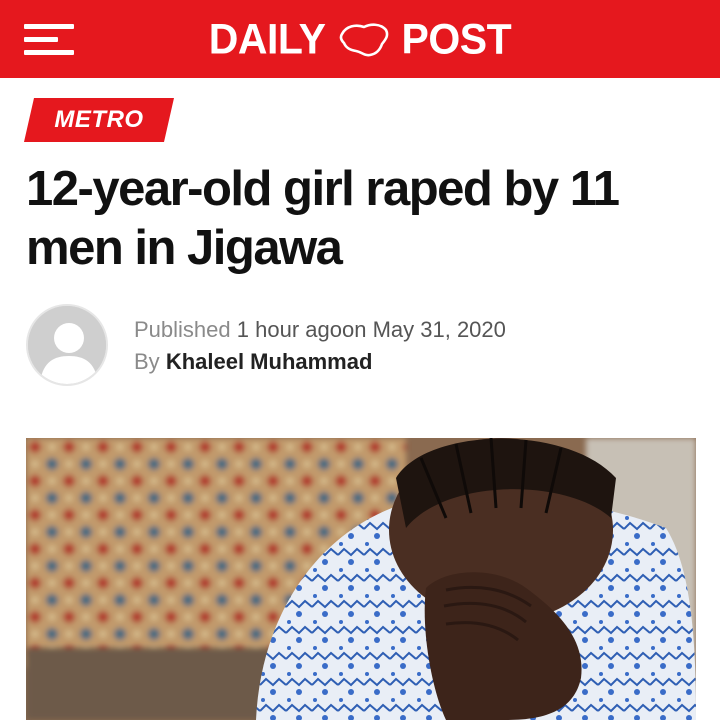  I want to click on site-header: DAILY POST, so click(360, 39).